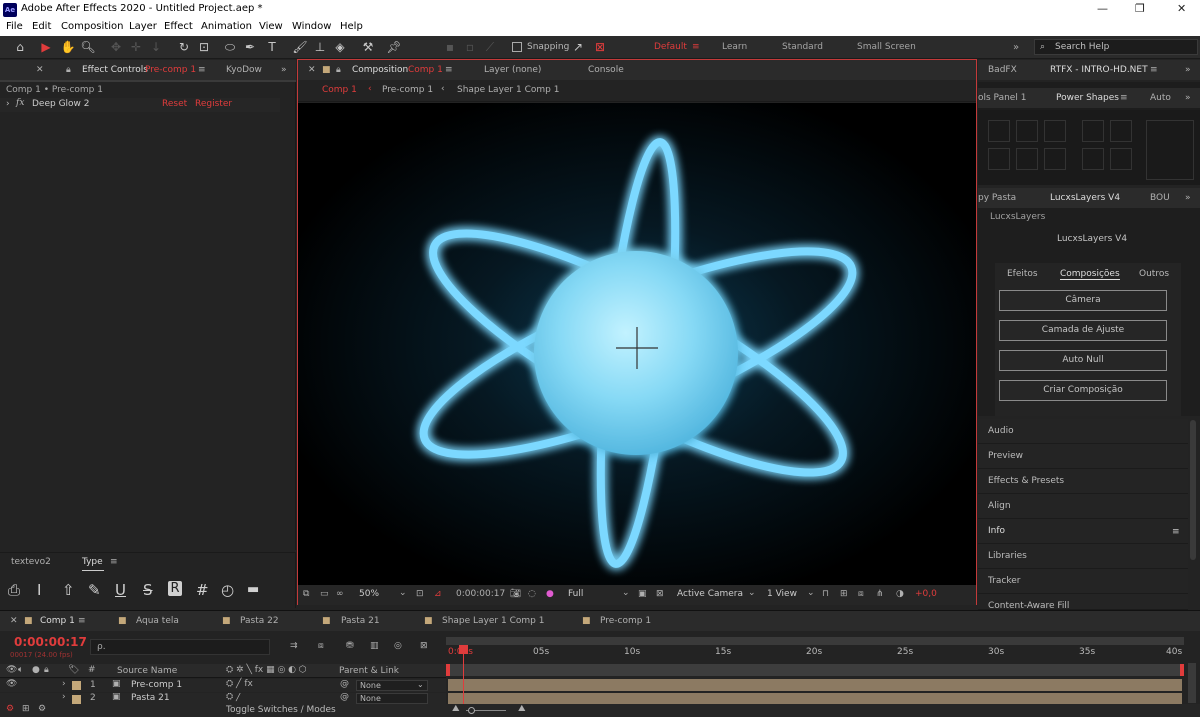 The image size is (1200, 717). What do you see at coordinates (1022, 274) in the screenshot?
I see `tab-efeitos: Efeitos` at bounding box center [1022, 274].